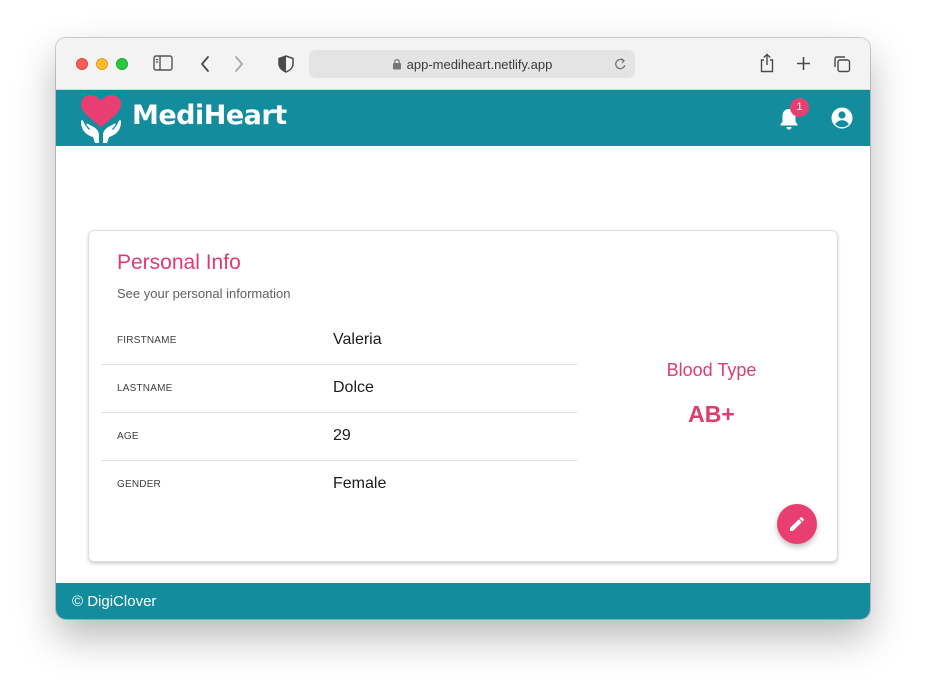 The height and width of the screenshot is (693, 926). I want to click on info-row-gender: GENDER Female, so click(339, 485).